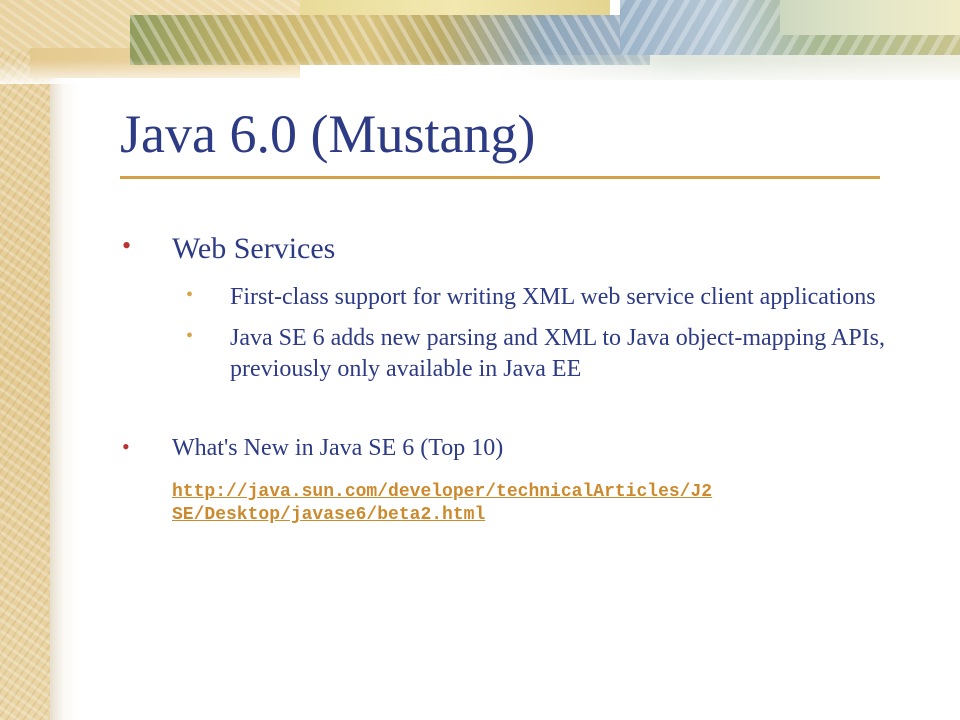  Describe the element at coordinates (520, 448) in the screenshot. I see `bullet-whats-new: • What's New in Java SE 6 (Top 10)` at that location.